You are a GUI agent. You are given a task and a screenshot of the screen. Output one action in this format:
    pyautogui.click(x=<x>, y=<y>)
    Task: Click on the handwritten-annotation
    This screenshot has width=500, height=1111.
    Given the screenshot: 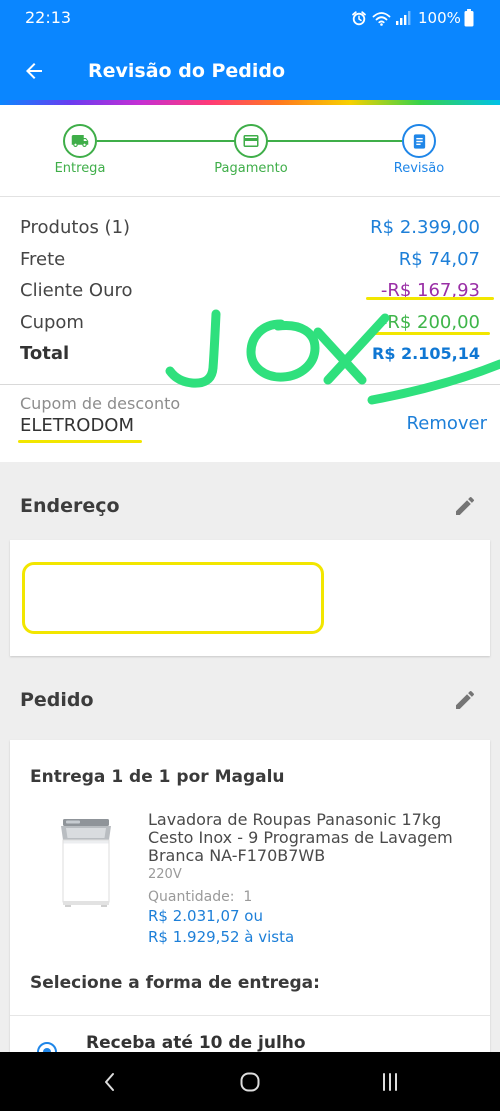 What is the action you would take?
    pyautogui.click(x=332, y=357)
    